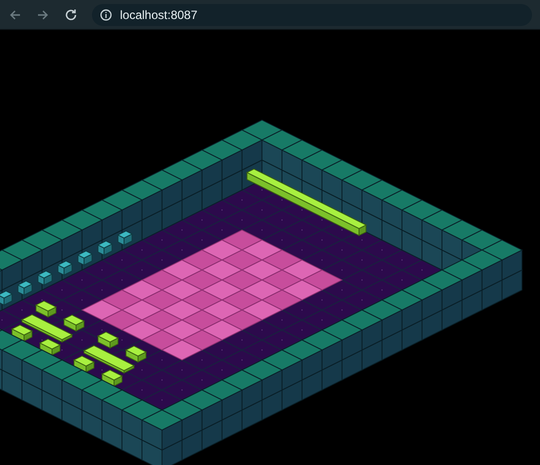 This screenshot has width=540, height=465. I want to click on url-text: localhost:8087, so click(159, 15).